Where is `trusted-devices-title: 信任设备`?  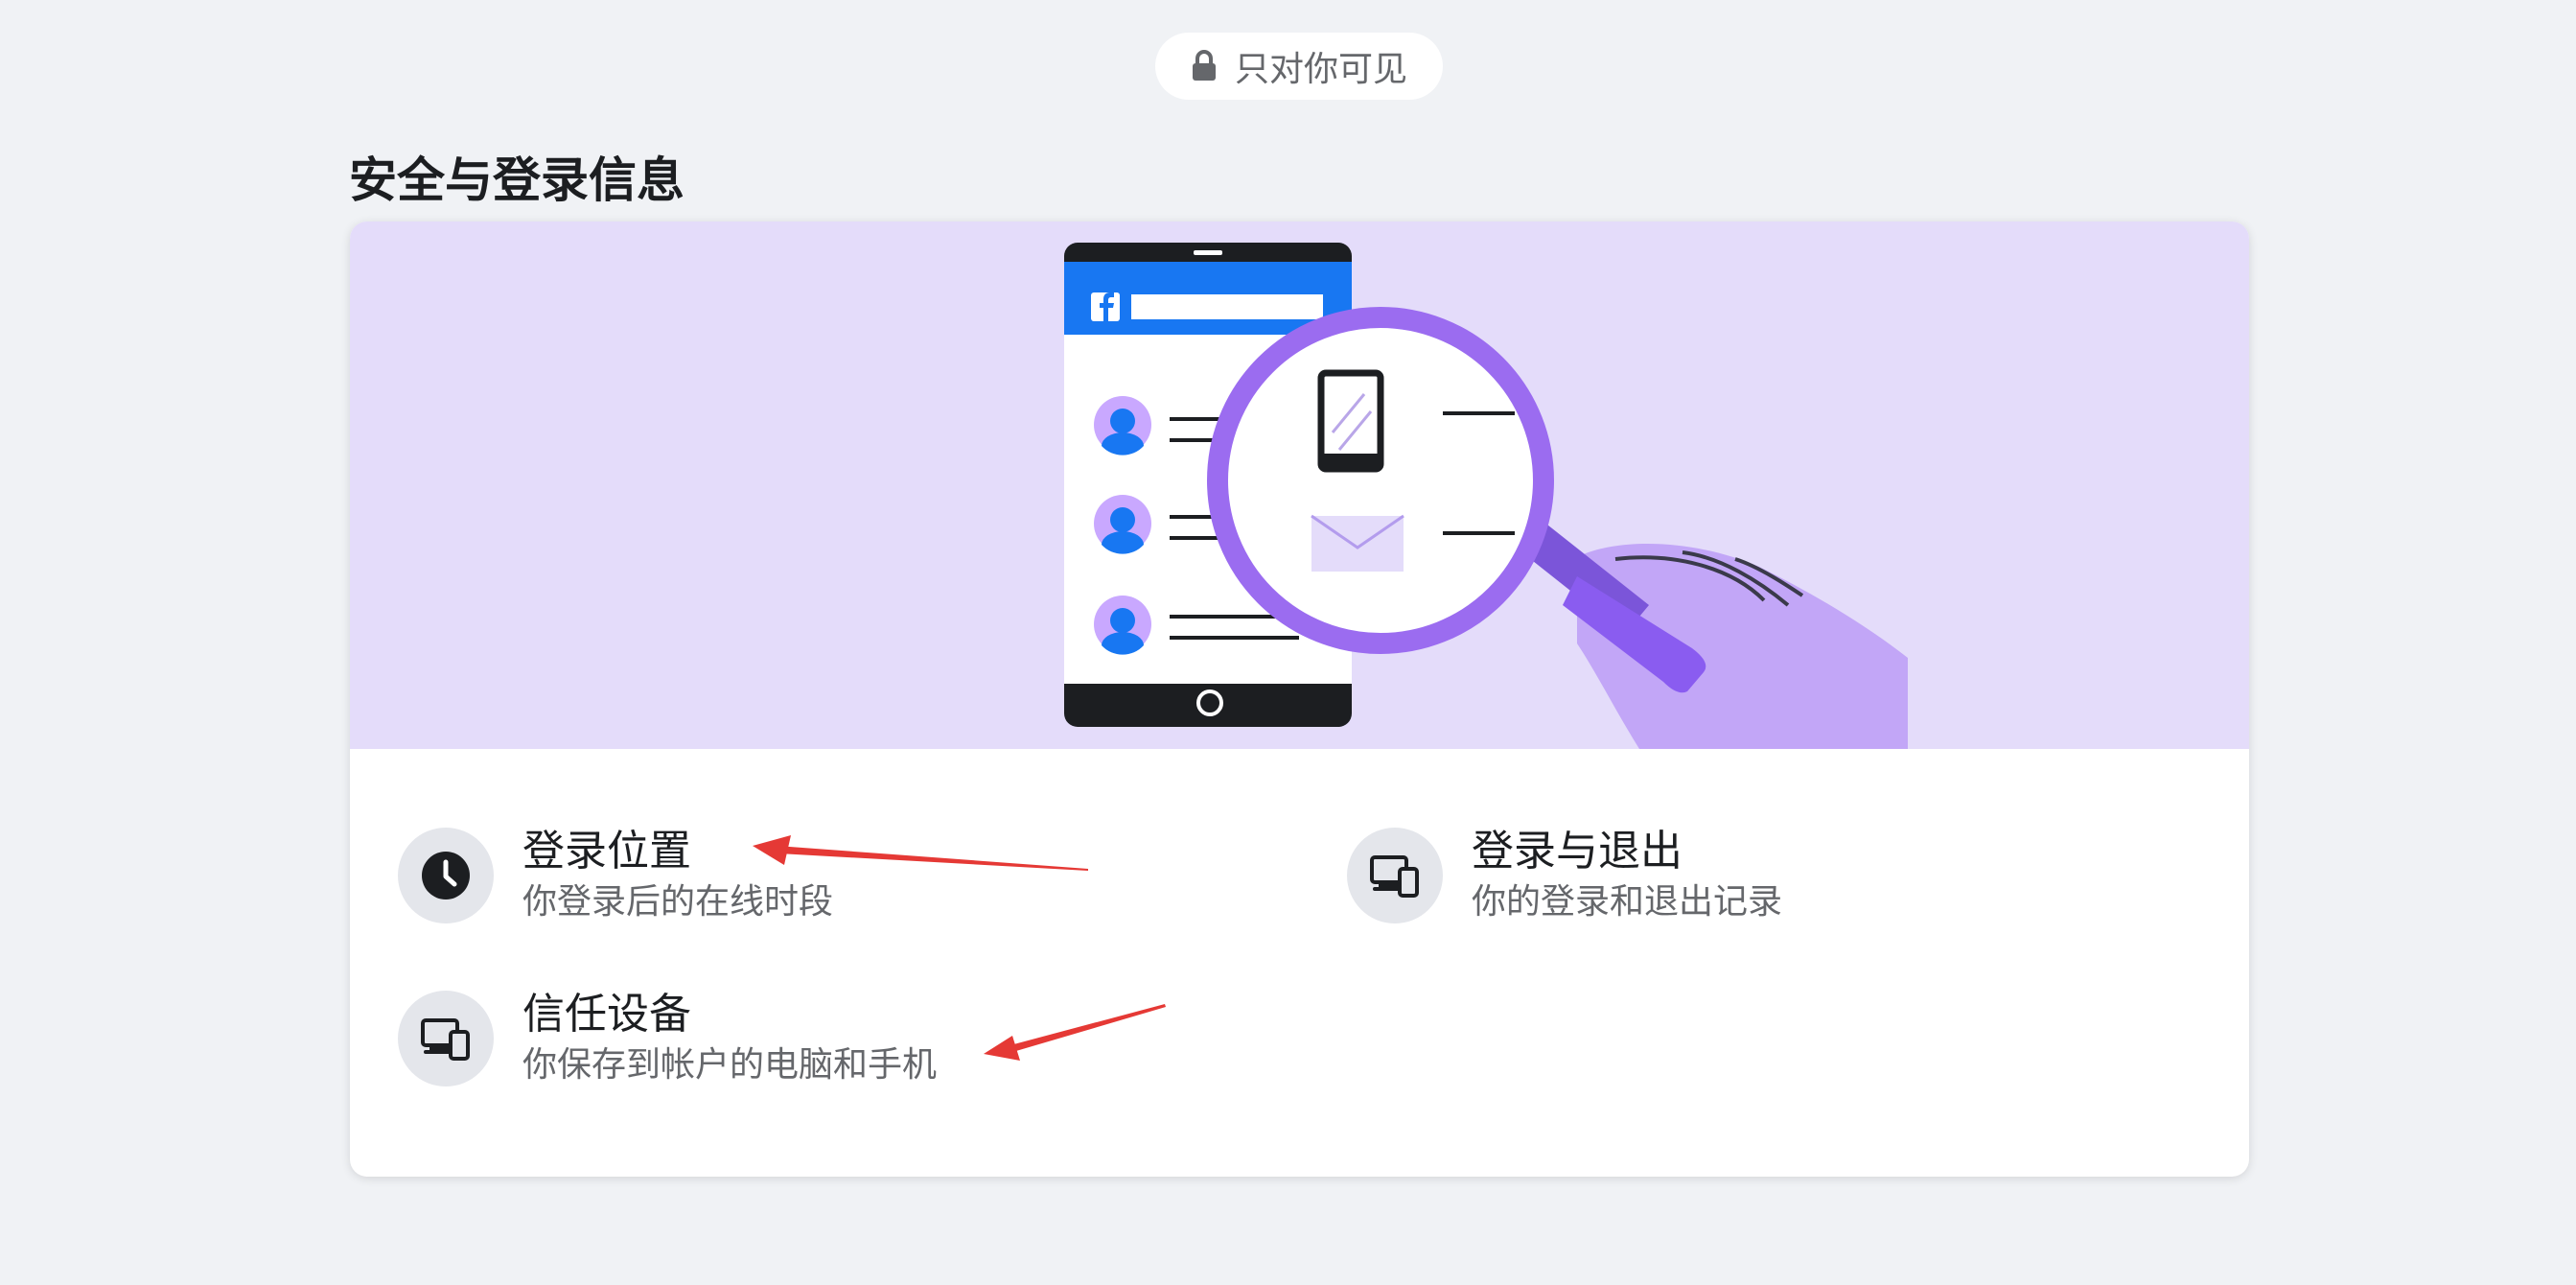
trusted-devices-title: 信任设备 is located at coordinates (607, 1015).